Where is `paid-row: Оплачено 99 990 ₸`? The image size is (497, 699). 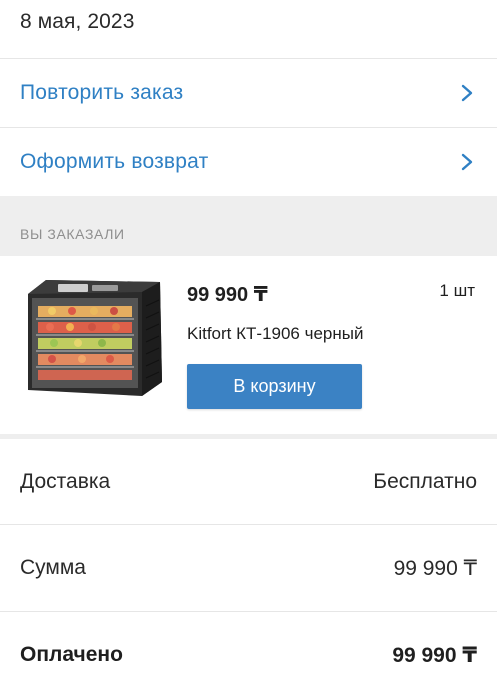
paid-row: Оплачено 99 990 ₸ is located at coordinates (248, 655).